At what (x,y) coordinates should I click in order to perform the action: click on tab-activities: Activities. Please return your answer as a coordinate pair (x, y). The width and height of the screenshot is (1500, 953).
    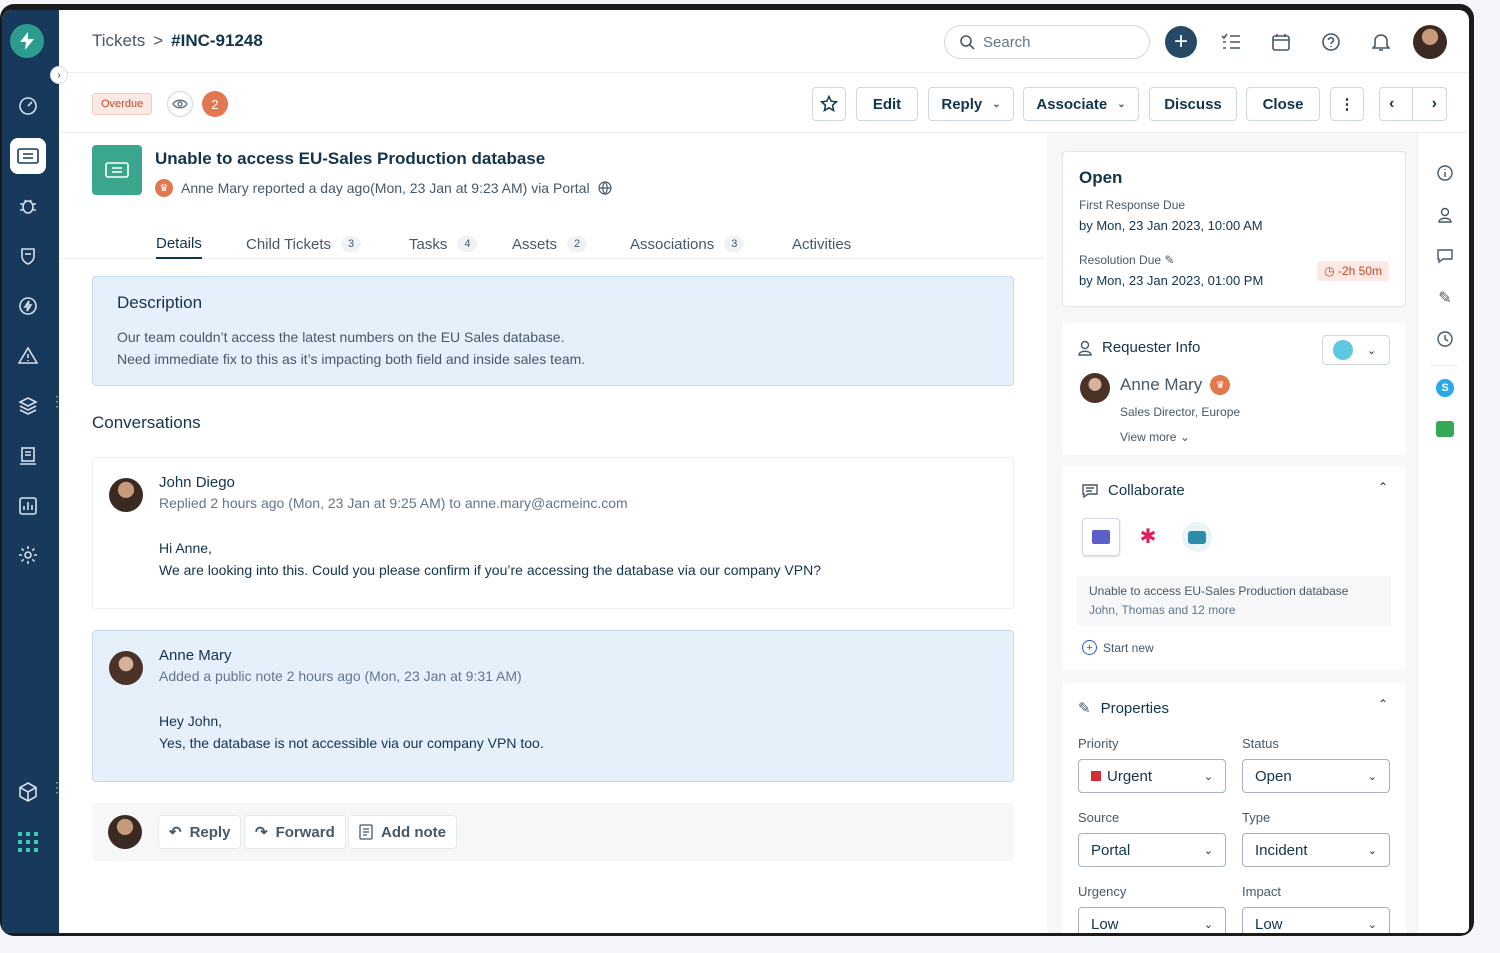
    Looking at the image, I should click on (821, 244).